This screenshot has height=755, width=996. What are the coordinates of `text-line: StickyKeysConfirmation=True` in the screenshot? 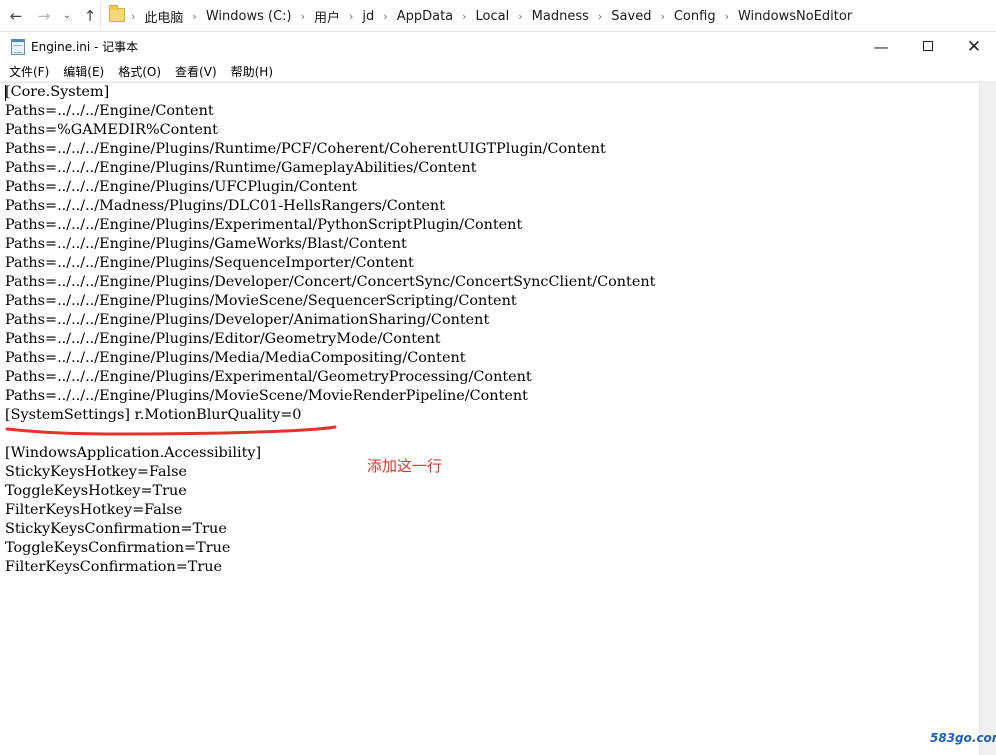 It's located at (116, 529).